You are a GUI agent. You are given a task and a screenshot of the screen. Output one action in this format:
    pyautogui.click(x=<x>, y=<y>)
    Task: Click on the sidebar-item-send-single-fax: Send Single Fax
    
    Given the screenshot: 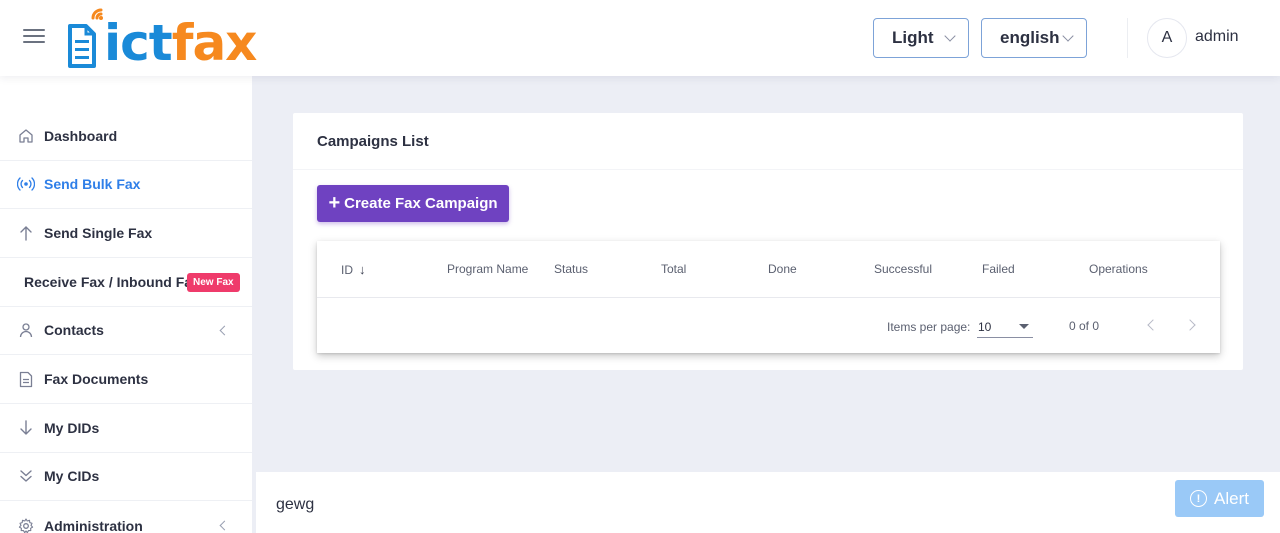 What is the action you would take?
    pyautogui.click(x=126, y=233)
    